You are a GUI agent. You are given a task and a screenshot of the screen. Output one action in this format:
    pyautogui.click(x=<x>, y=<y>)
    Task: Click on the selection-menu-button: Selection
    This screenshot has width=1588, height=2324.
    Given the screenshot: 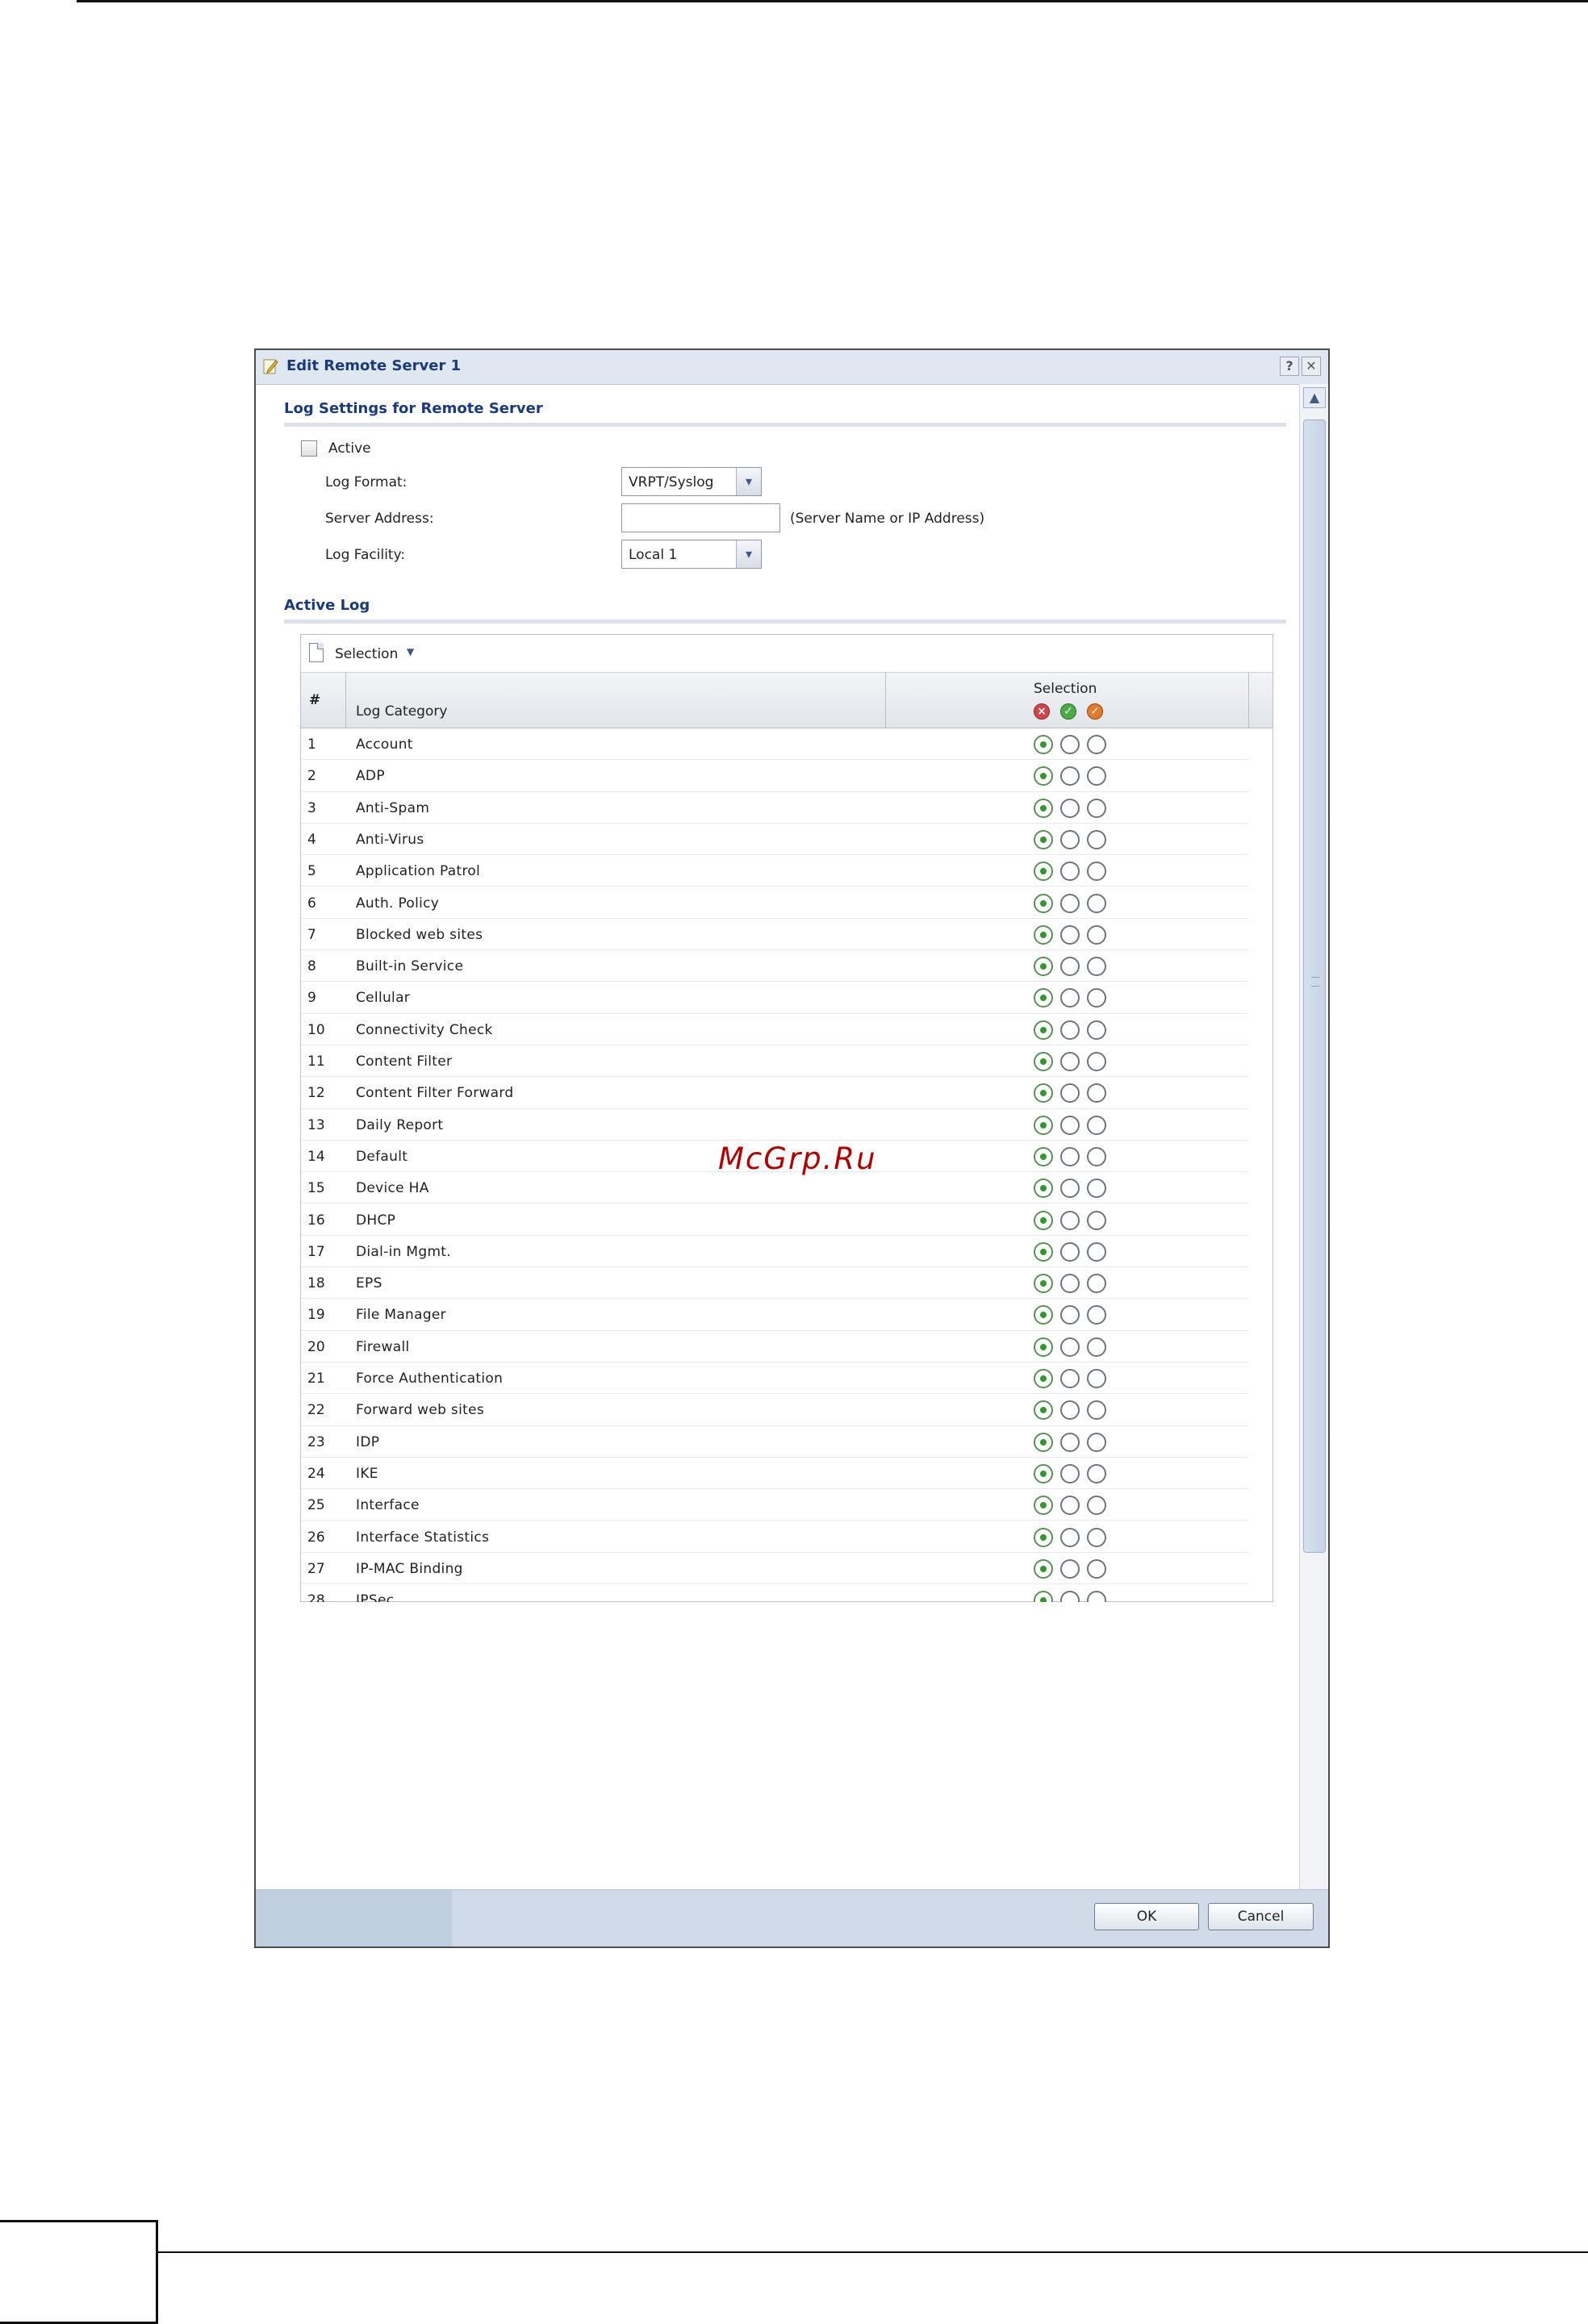 What is the action you would take?
    pyautogui.click(x=366, y=654)
    